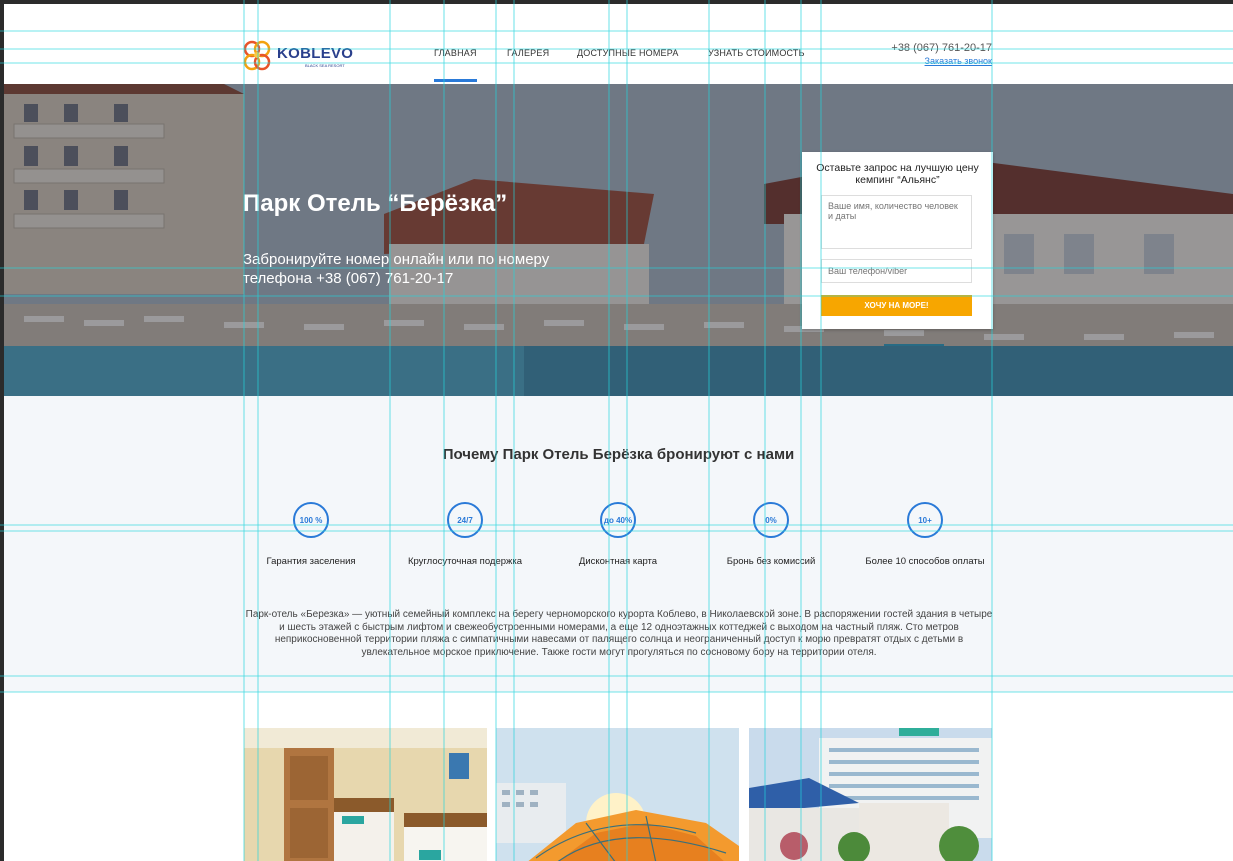  Describe the element at coordinates (958, 61) in the screenshot. I see `callback-link: Заказать звонок` at that location.